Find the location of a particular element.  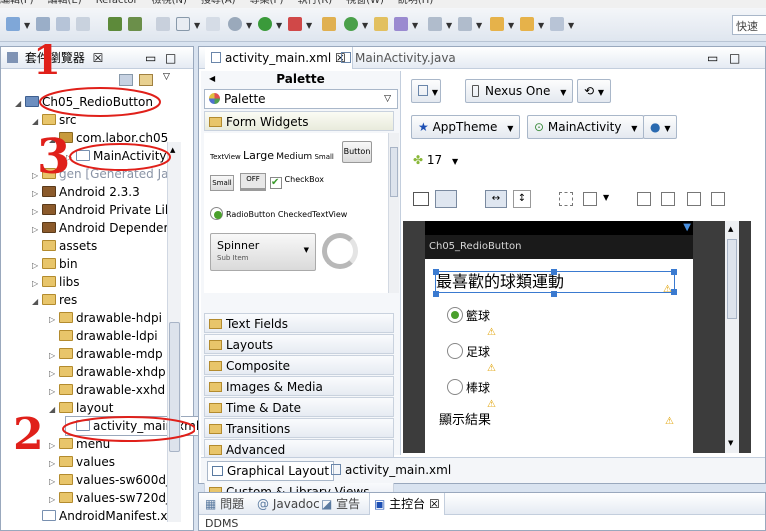

locale-selector: ● ▼ is located at coordinates (660, 127).